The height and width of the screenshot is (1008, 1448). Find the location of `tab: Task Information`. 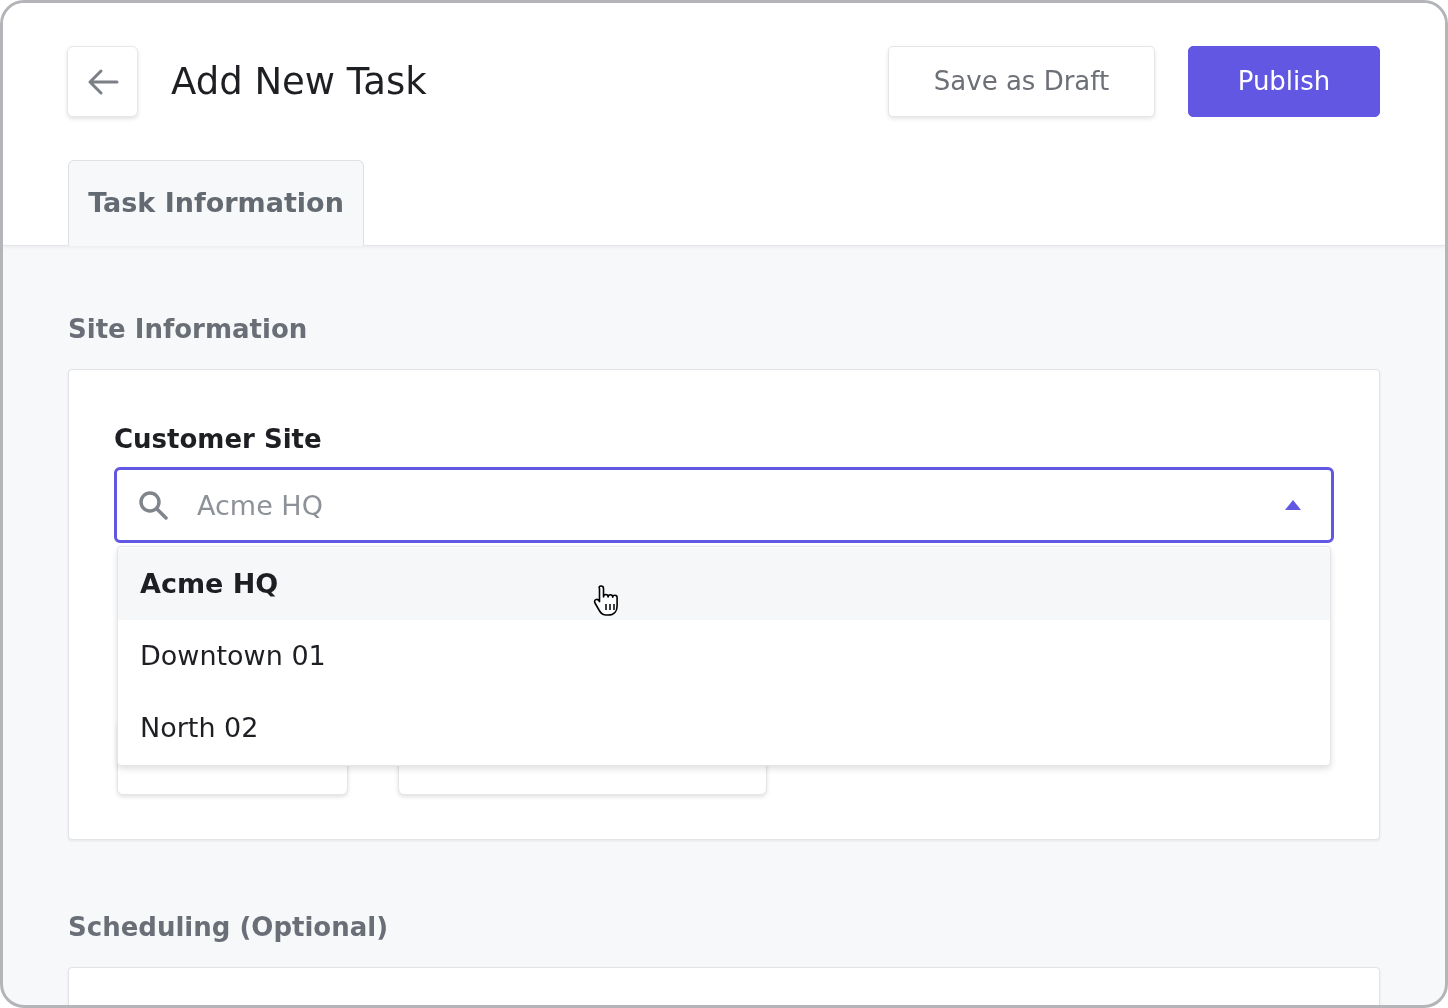

tab: Task Information is located at coordinates (216, 203).